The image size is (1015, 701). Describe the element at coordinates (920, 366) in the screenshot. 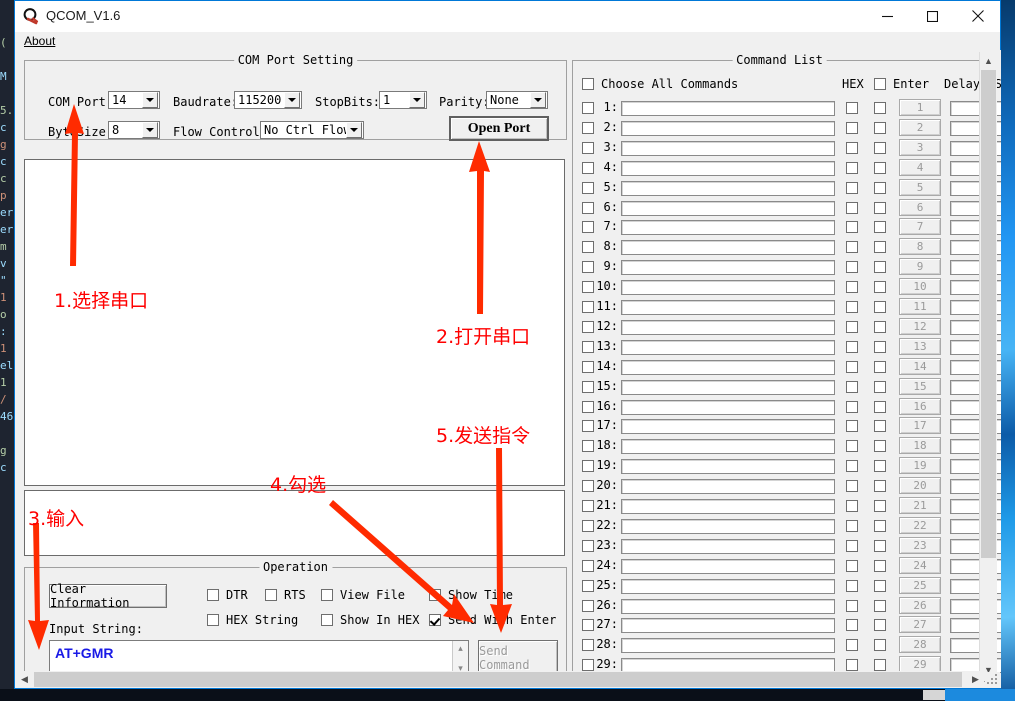

I see `command-send-button: 14` at that location.